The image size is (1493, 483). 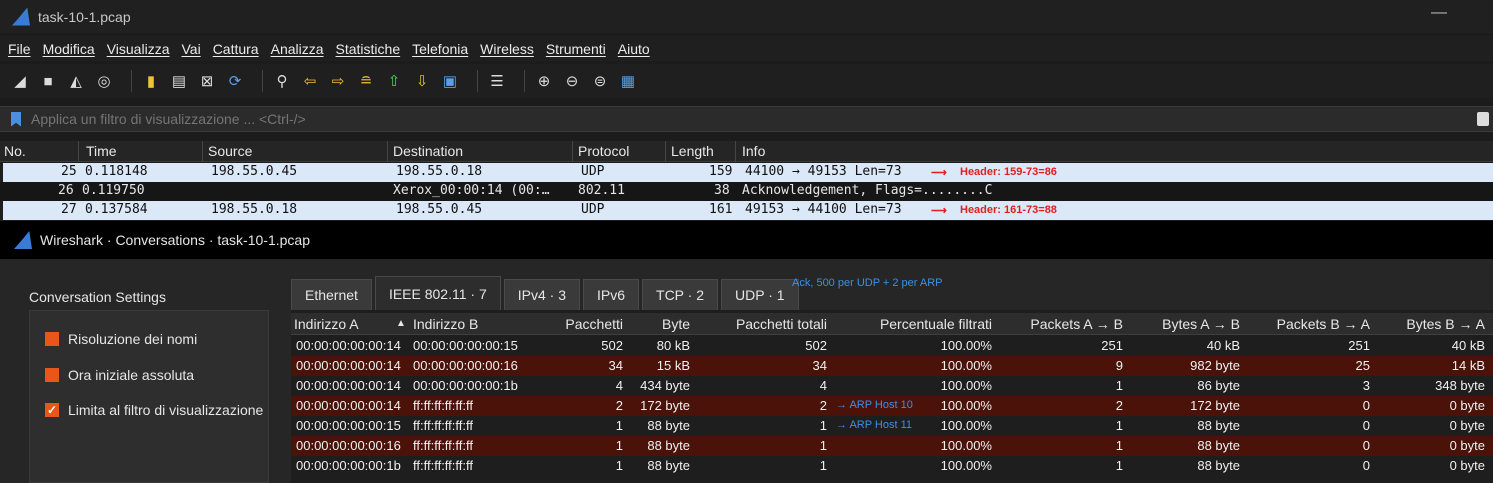 I want to click on bookmark-icon, so click(x=16, y=119).